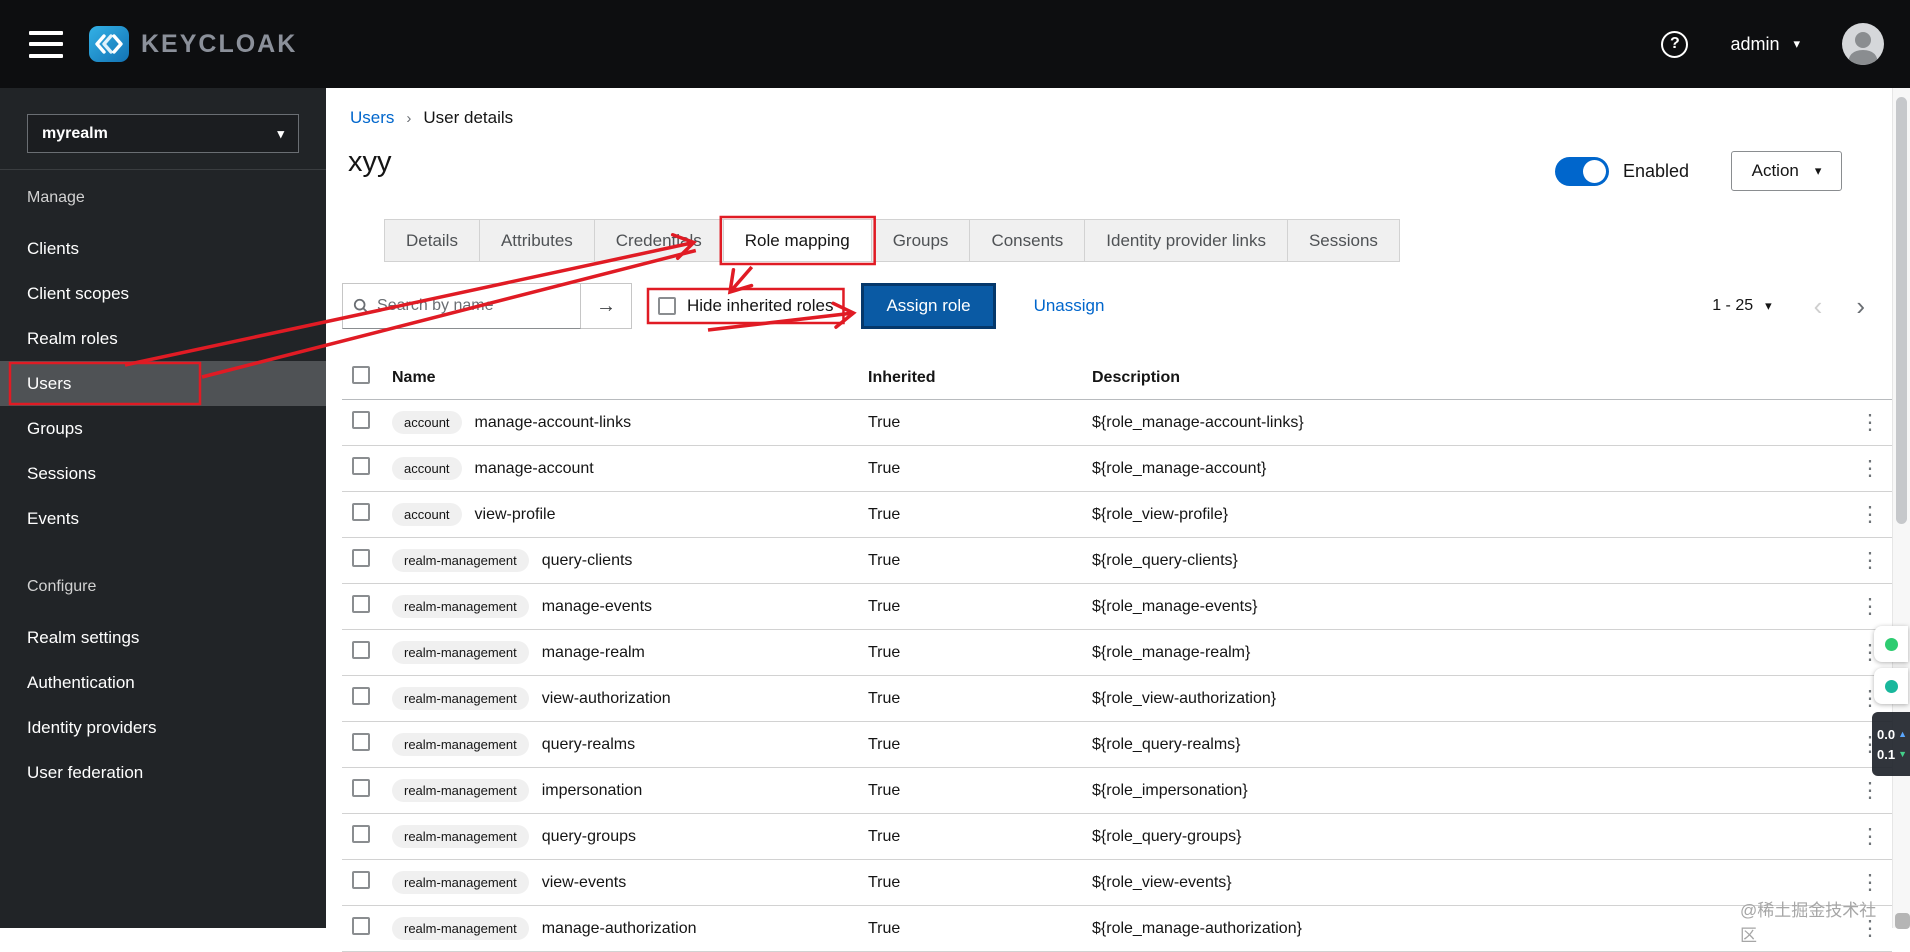 The width and height of the screenshot is (1910, 952). What do you see at coordinates (798, 240) in the screenshot?
I see `tab-role-mapping: Role mapping` at bounding box center [798, 240].